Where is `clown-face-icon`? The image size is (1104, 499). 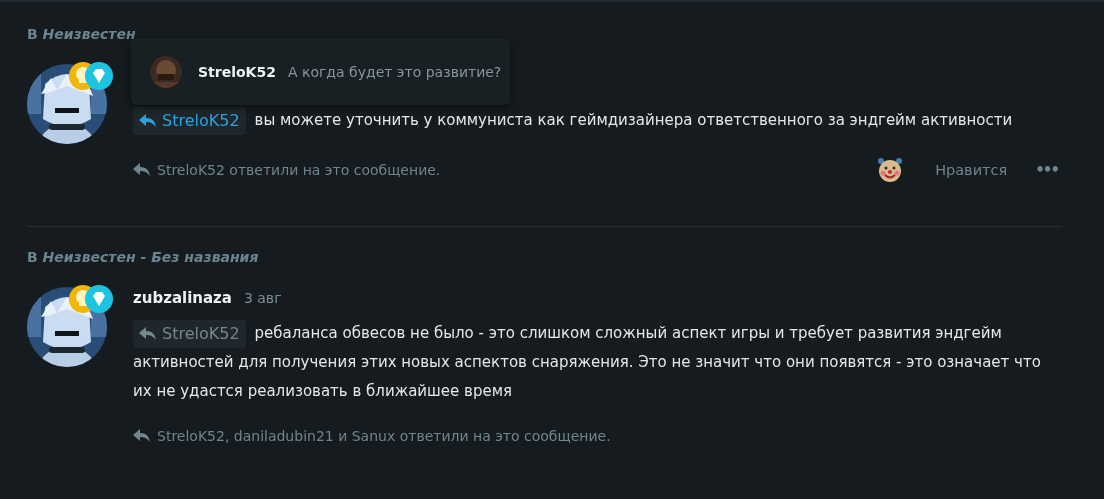
clown-face-icon is located at coordinates (890, 170).